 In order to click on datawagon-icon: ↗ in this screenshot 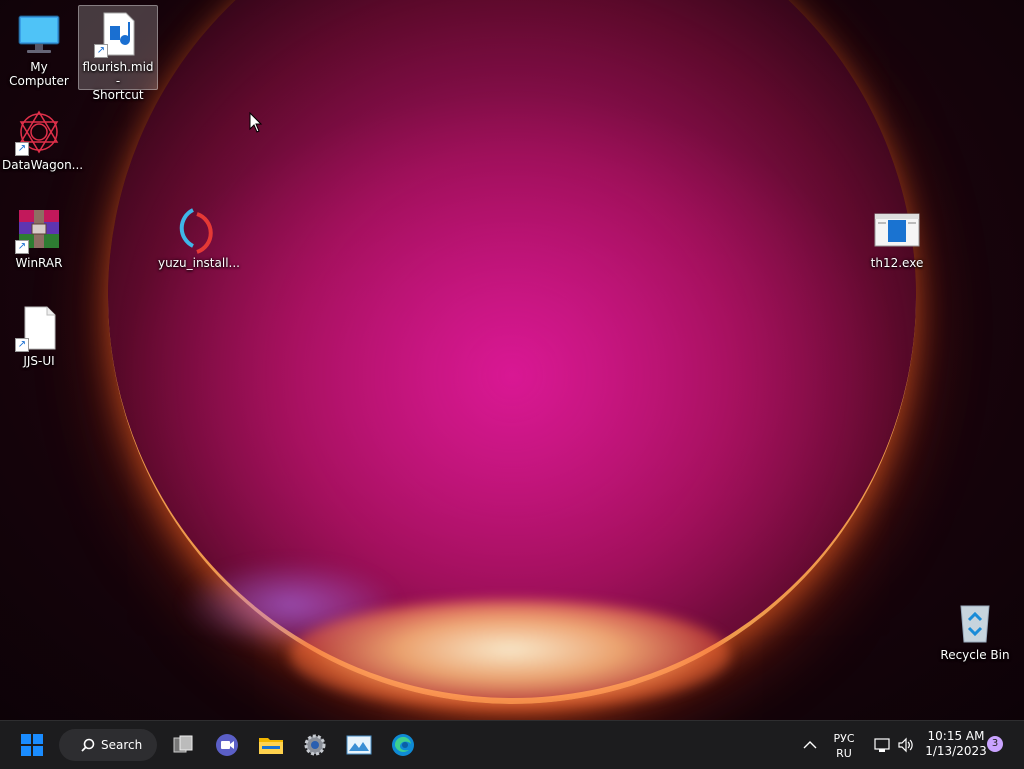, I will do `click(39, 132)`.